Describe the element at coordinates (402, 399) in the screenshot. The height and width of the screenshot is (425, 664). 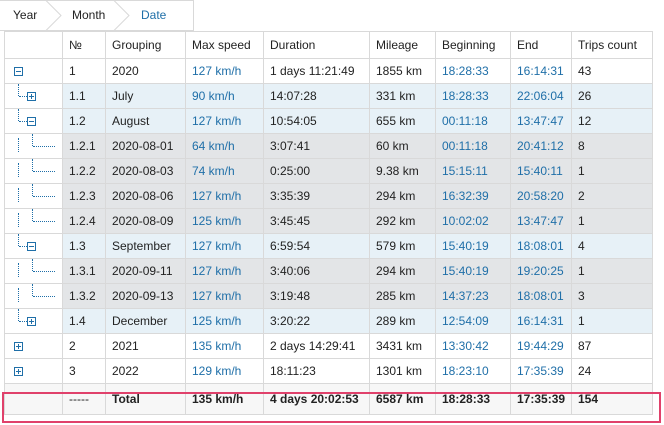
I see `total-mileage: 6587 km` at that location.